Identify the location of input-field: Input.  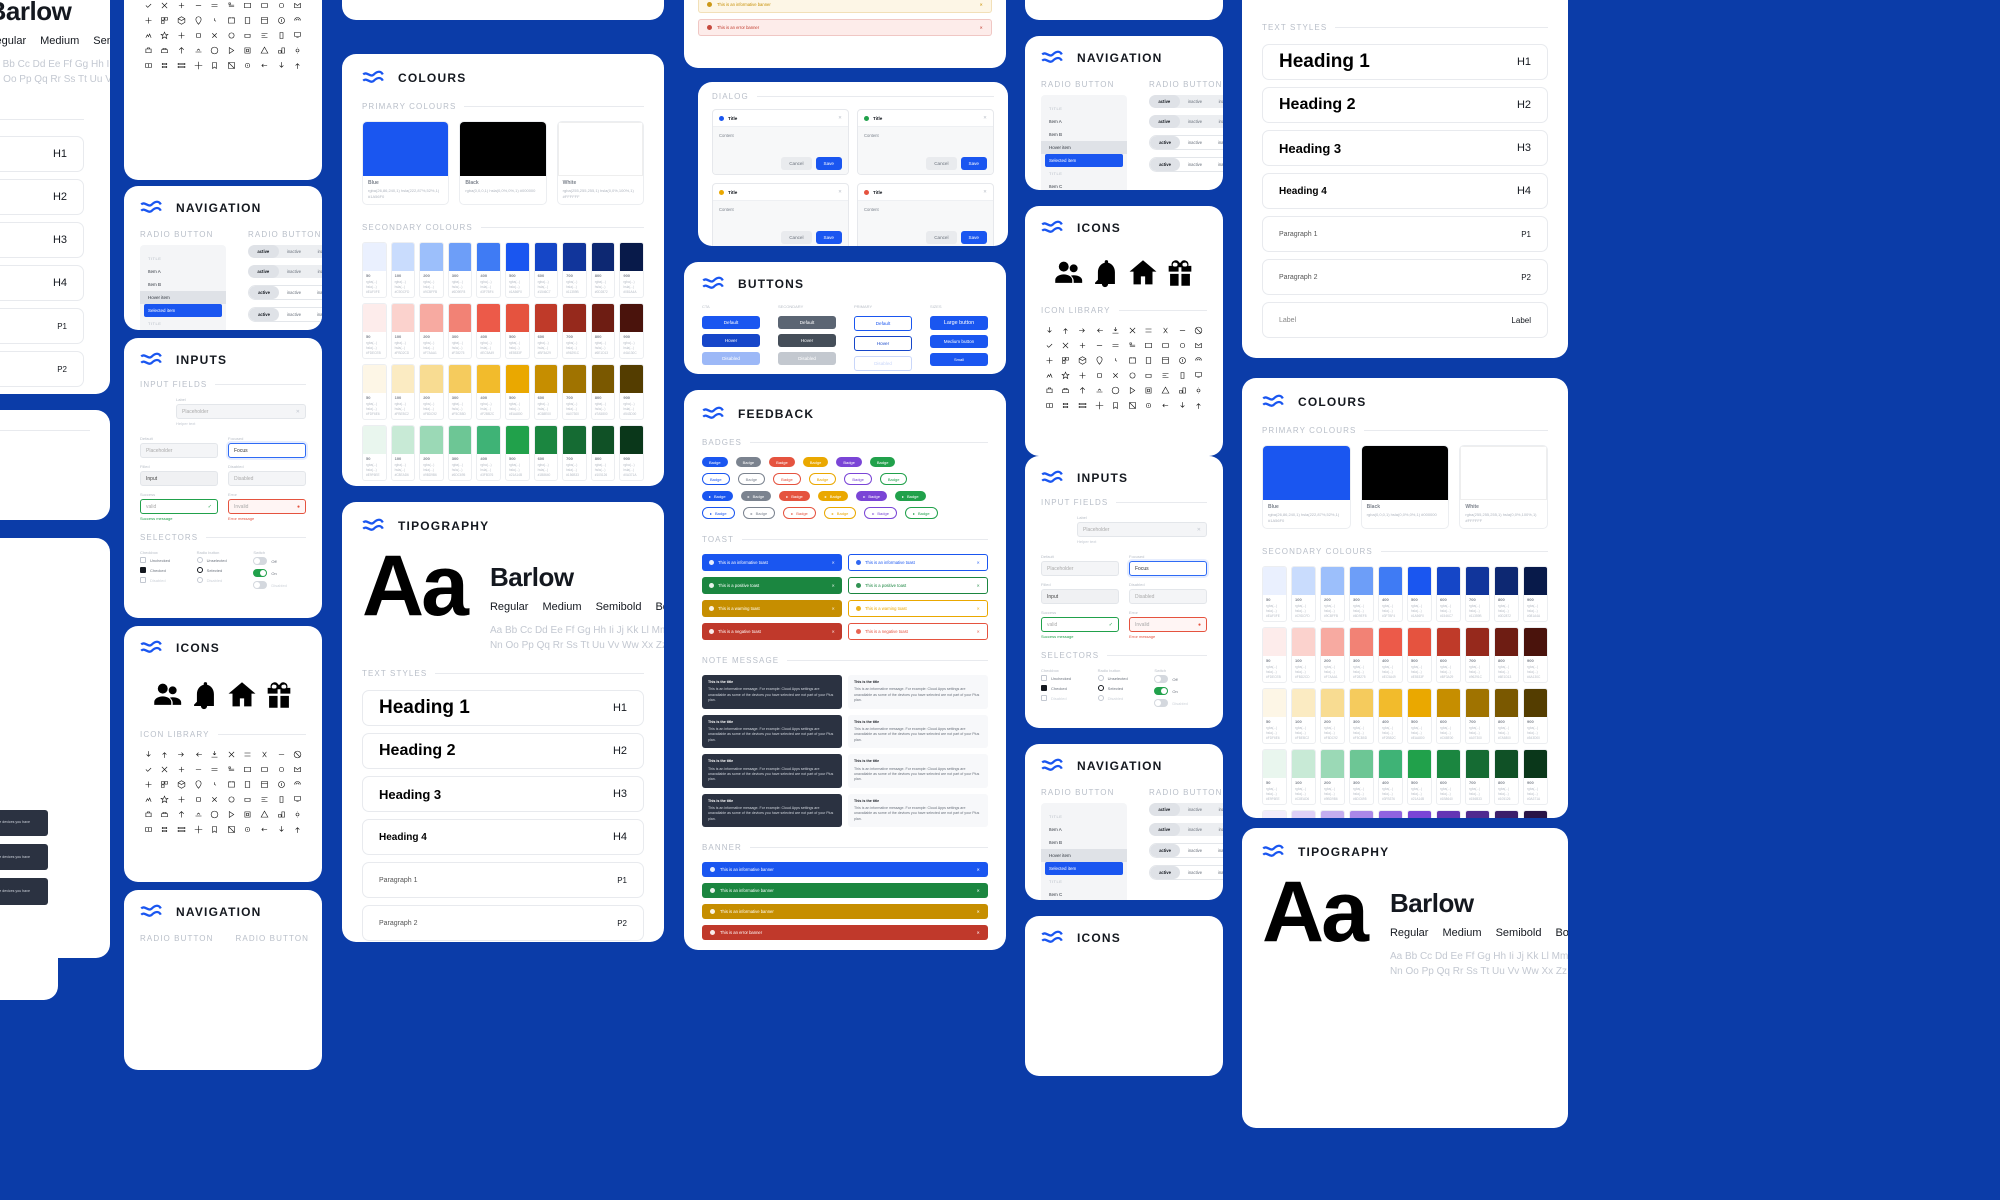
(179, 478).